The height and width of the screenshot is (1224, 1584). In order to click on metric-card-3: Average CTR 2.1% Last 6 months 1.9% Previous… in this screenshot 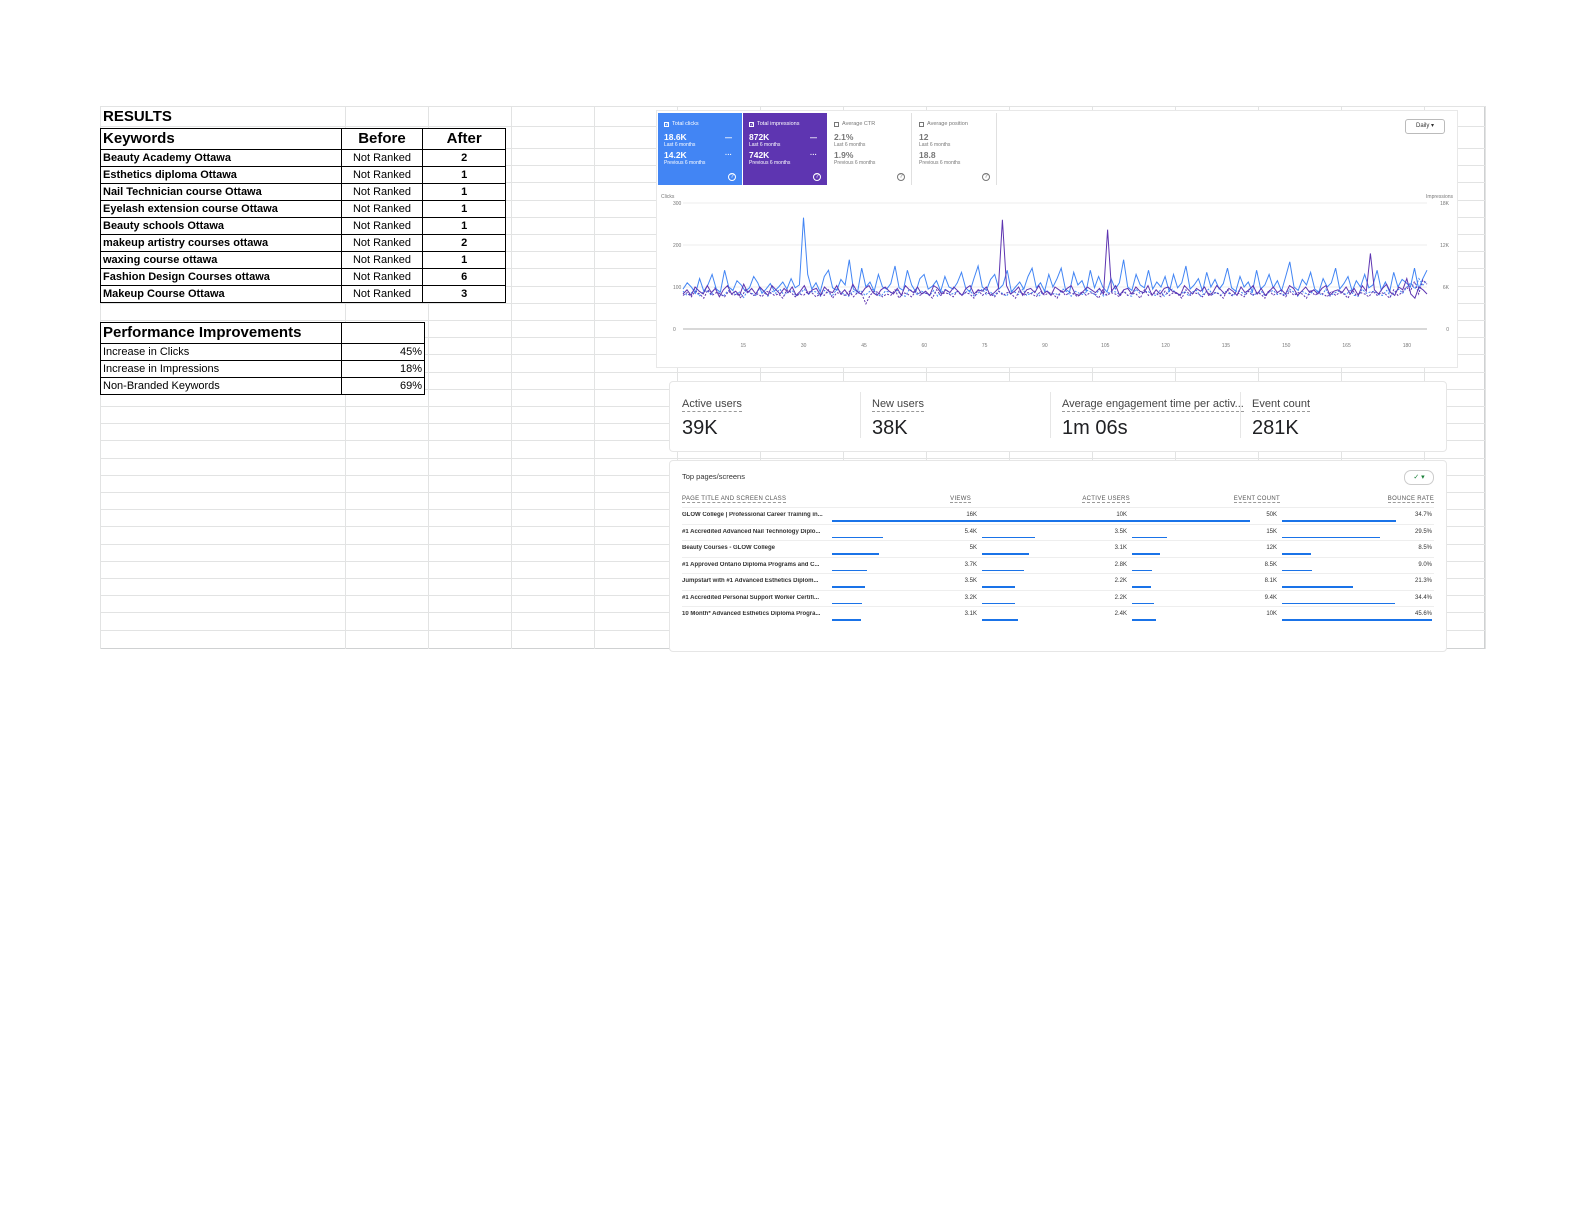, I will do `click(870, 149)`.